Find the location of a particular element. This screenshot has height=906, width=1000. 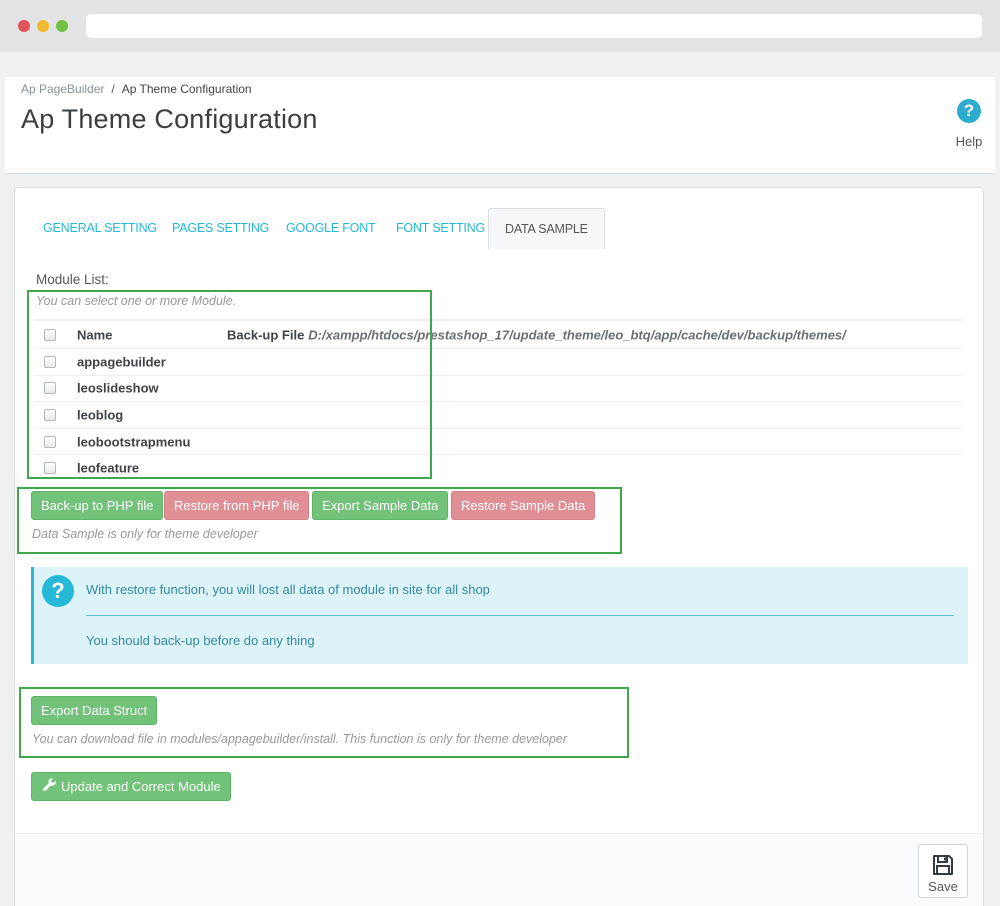

tab-data-sample: DATA SAMPLE is located at coordinates (546, 228).